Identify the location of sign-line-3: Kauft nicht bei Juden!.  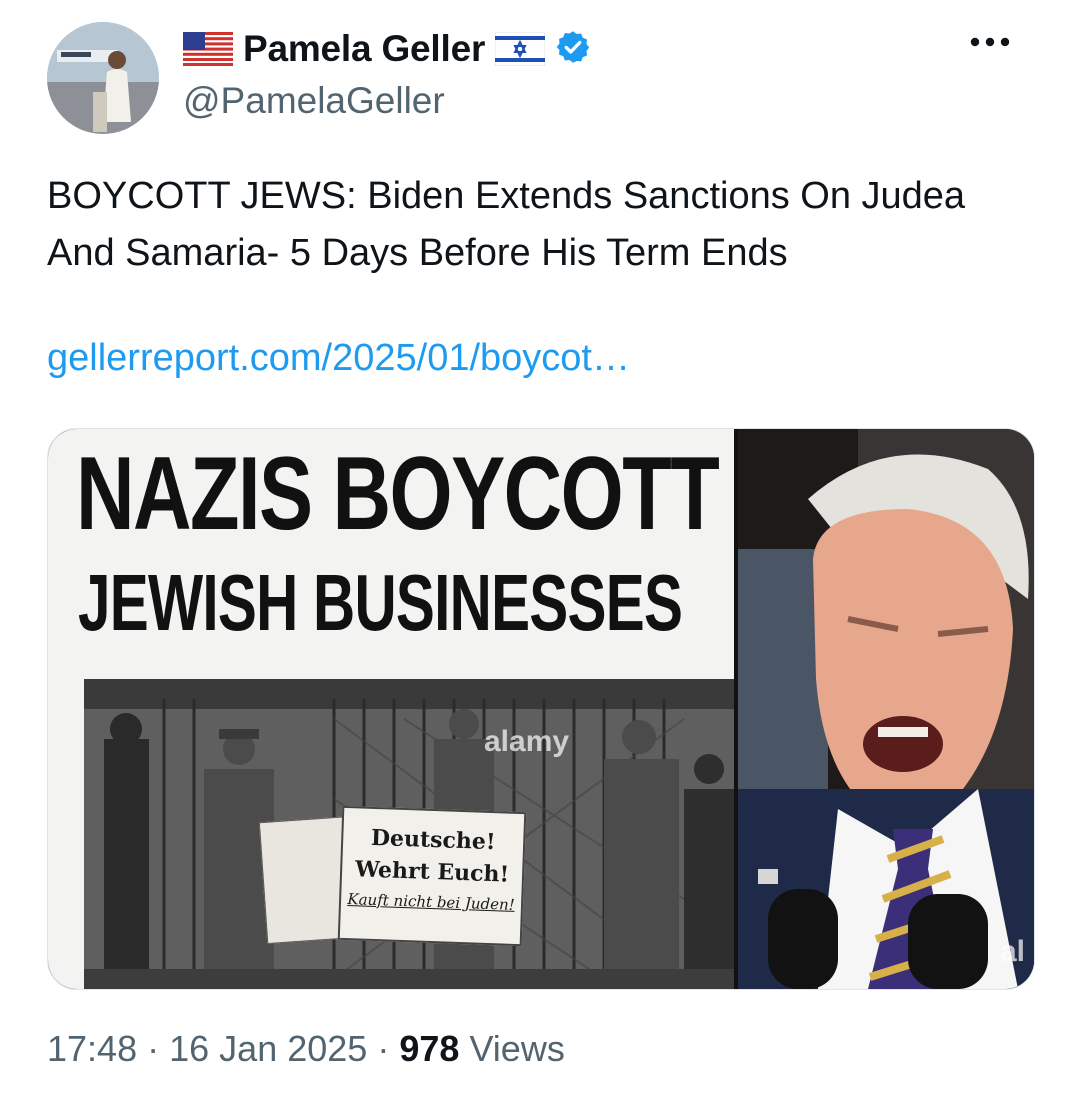
(431, 902).